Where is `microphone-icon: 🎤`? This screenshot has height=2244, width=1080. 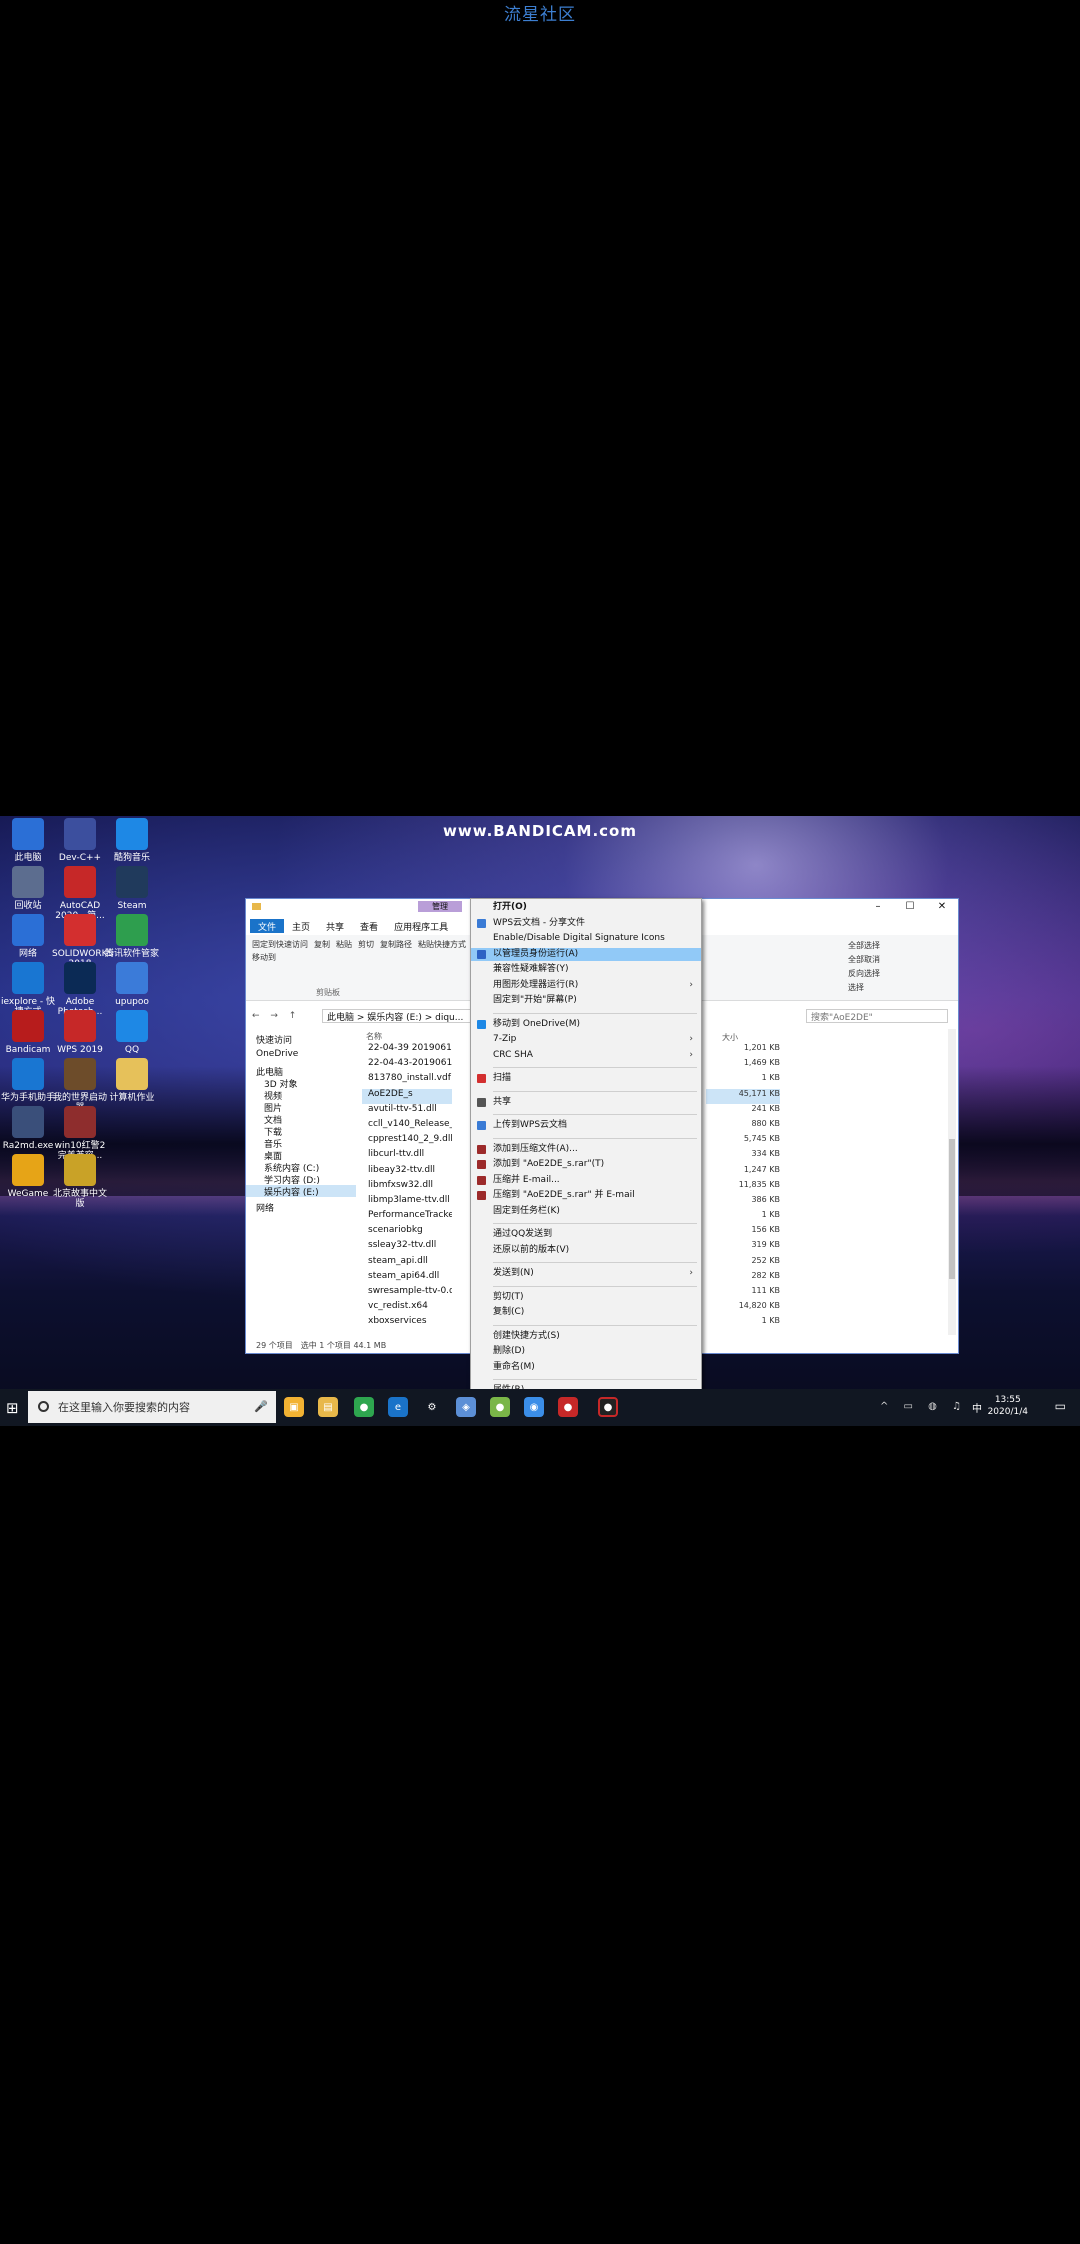 microphone-icon: 🎤 is located at coordinates (261, 1406).